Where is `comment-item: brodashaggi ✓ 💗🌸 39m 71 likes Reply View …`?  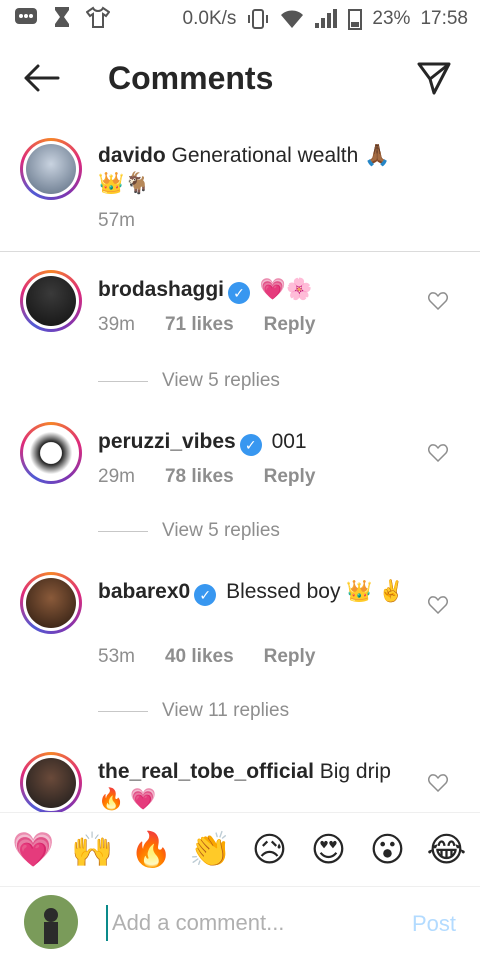
comment-item: brodashaggi ✓ 💗🌸 39m 71 likes Reply View … is located at coordinates (240, 332).